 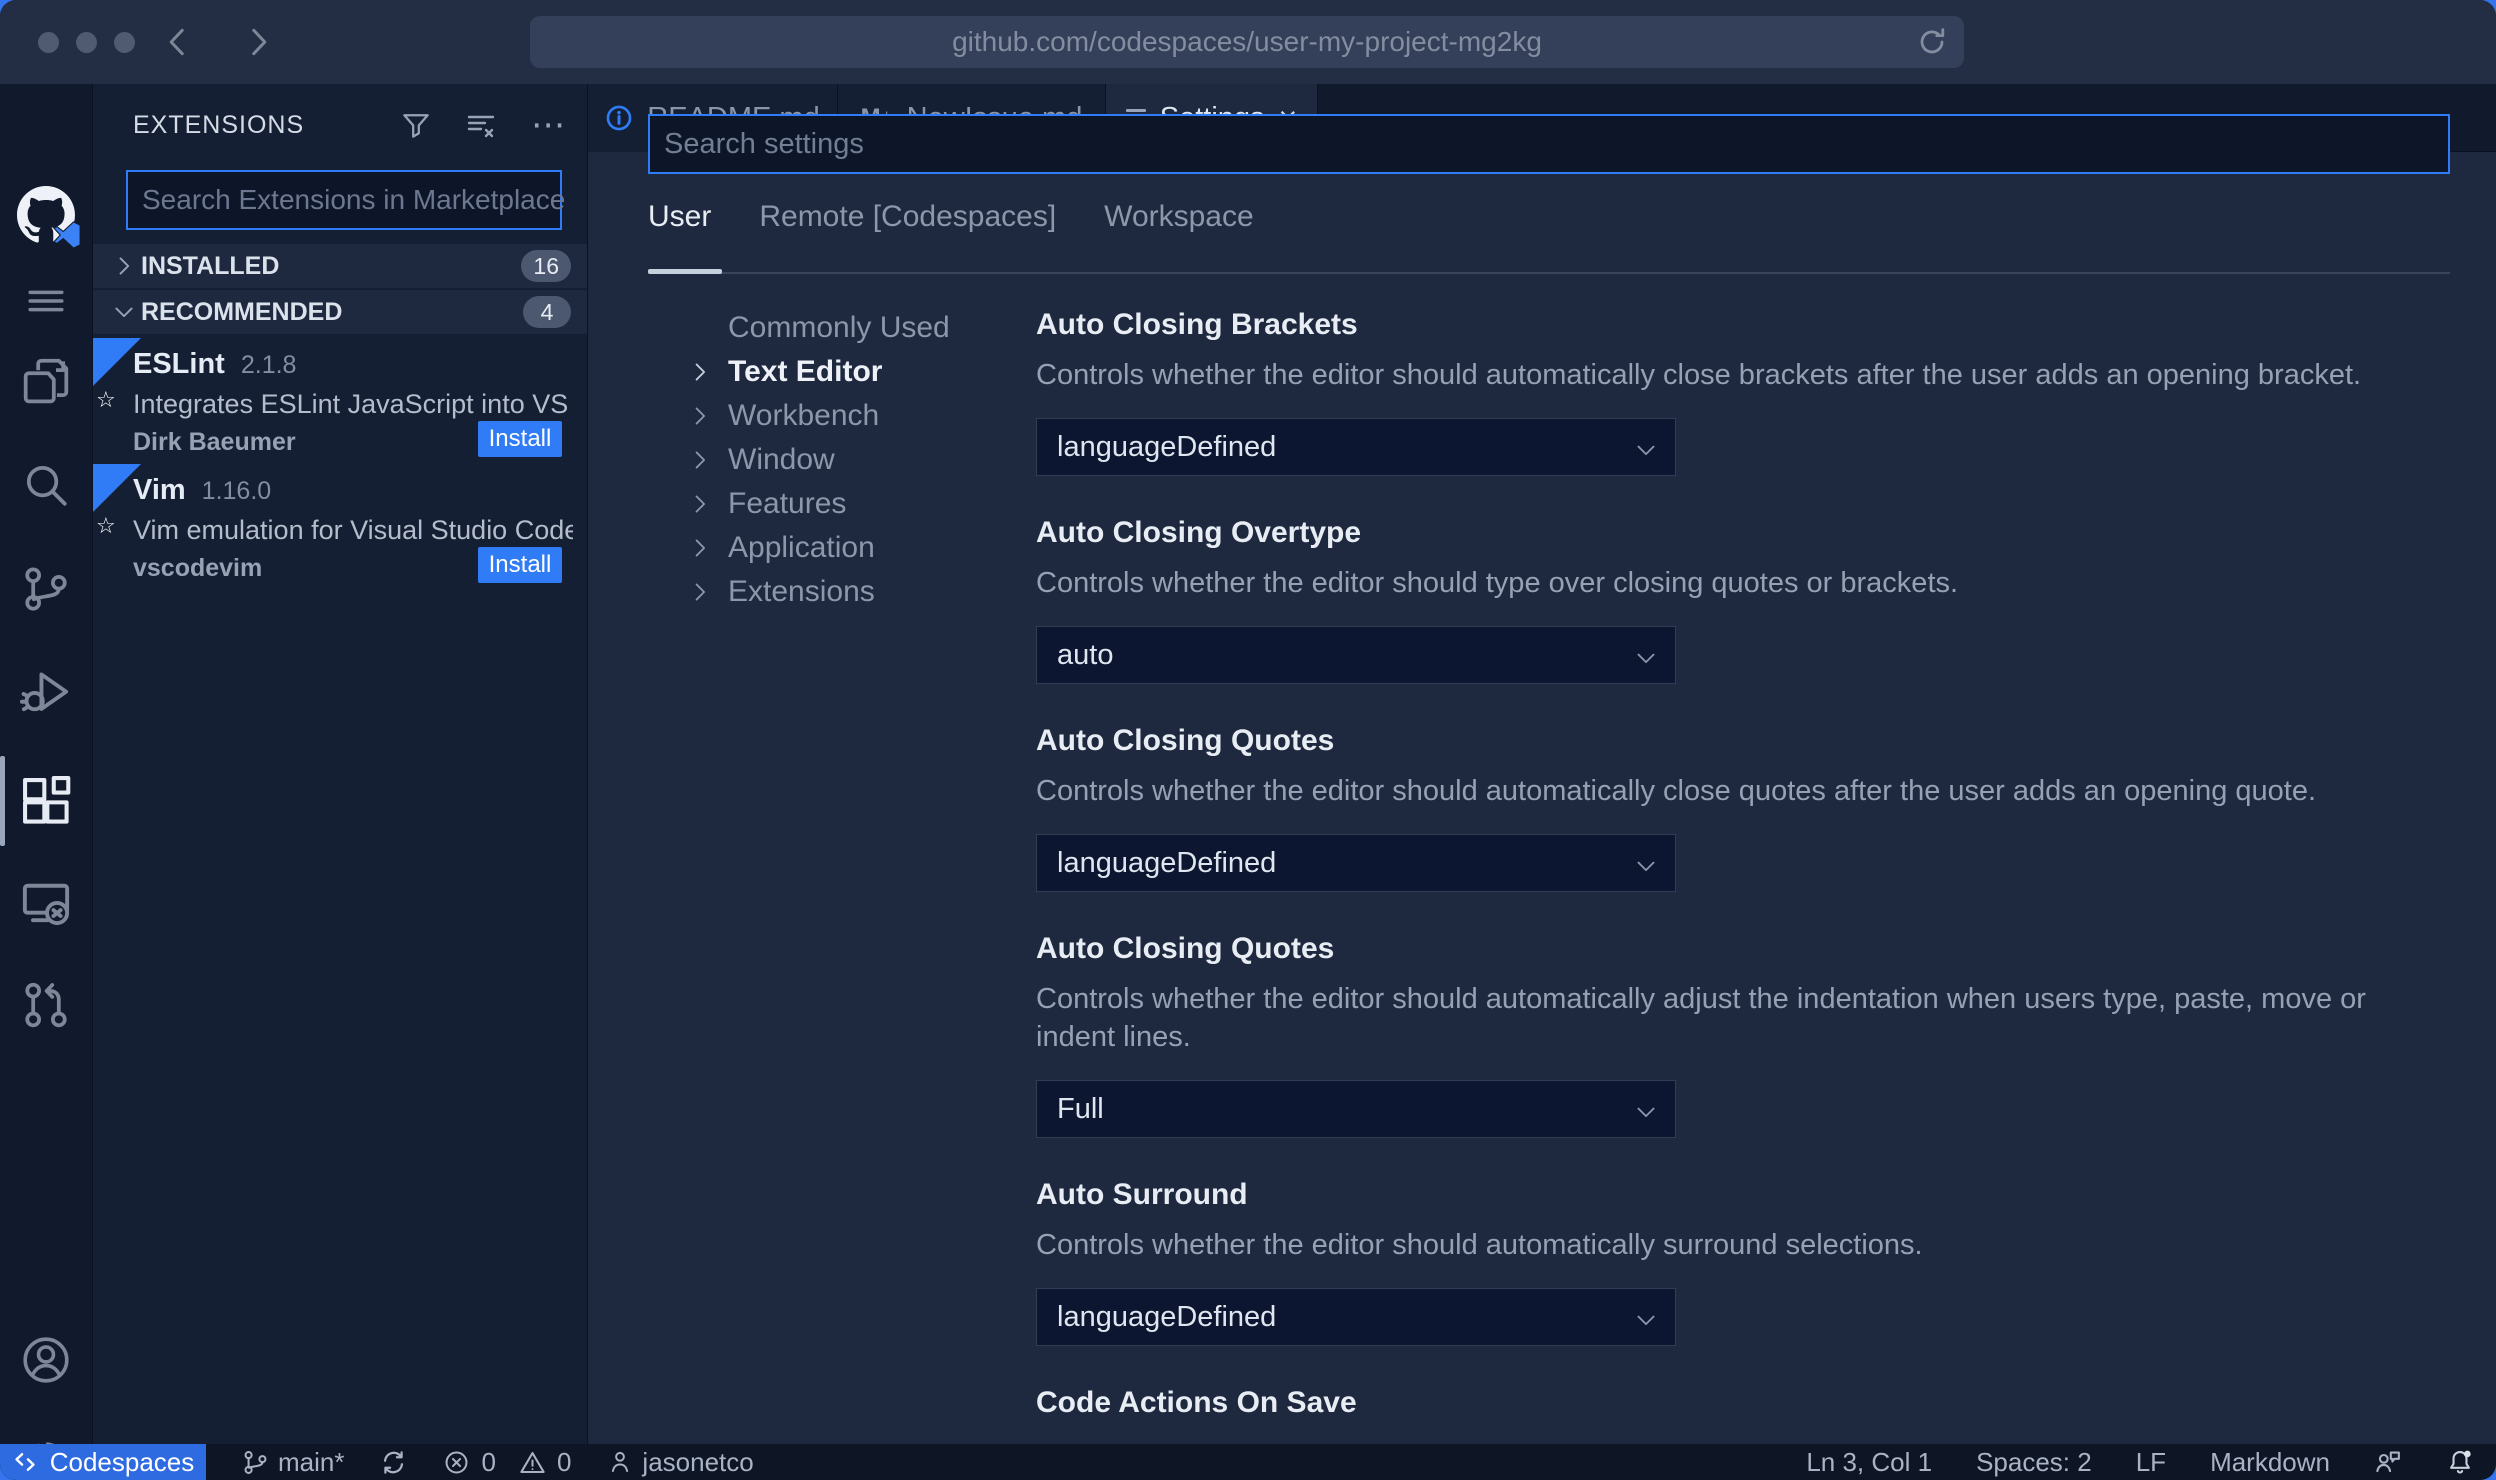 I want to click on remote-indicator: Codespaces, so click(x=103, y=1462).